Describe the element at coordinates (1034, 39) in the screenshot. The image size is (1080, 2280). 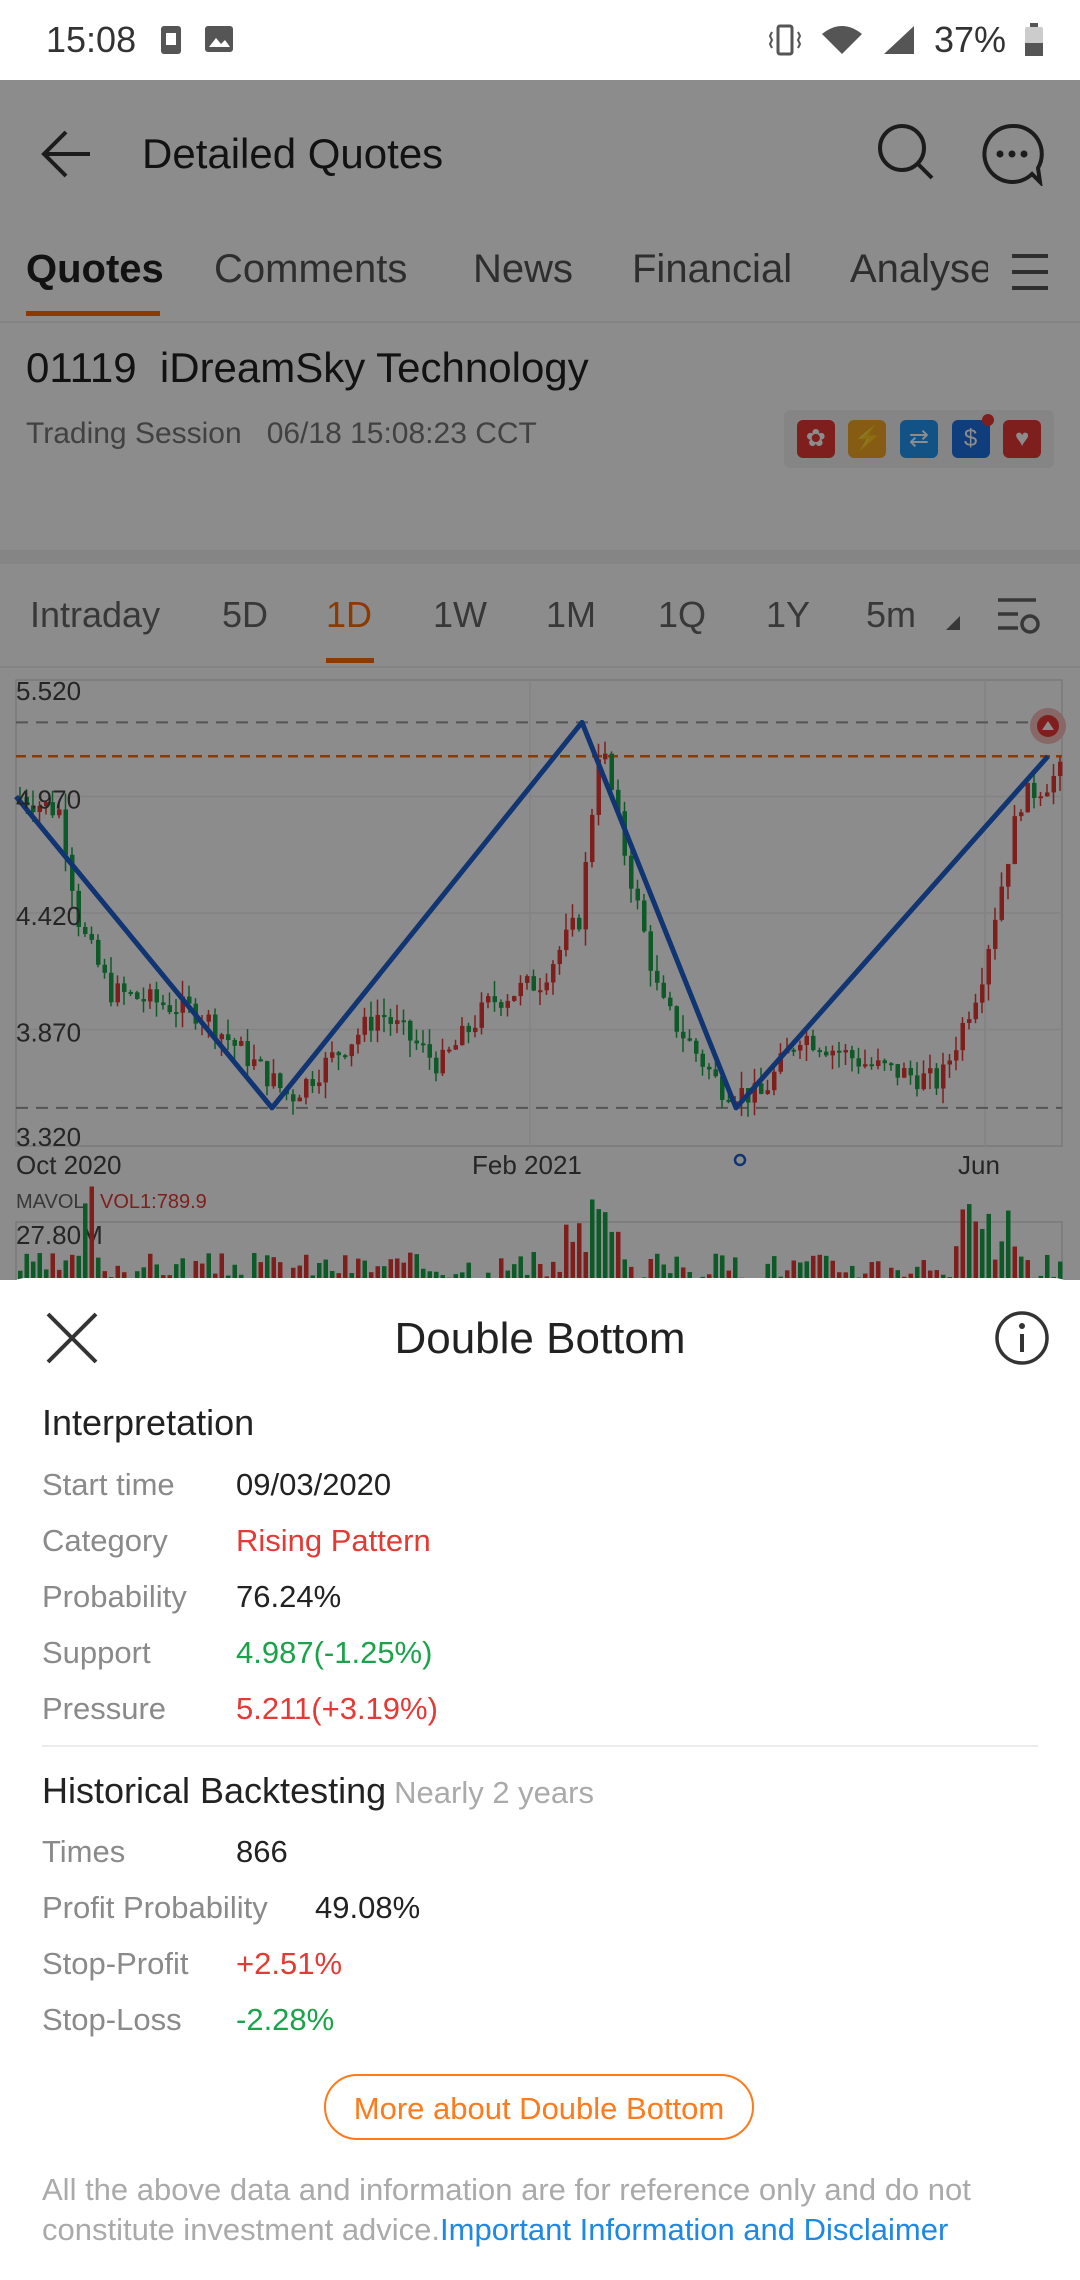
I see `battery-icon` at that location.